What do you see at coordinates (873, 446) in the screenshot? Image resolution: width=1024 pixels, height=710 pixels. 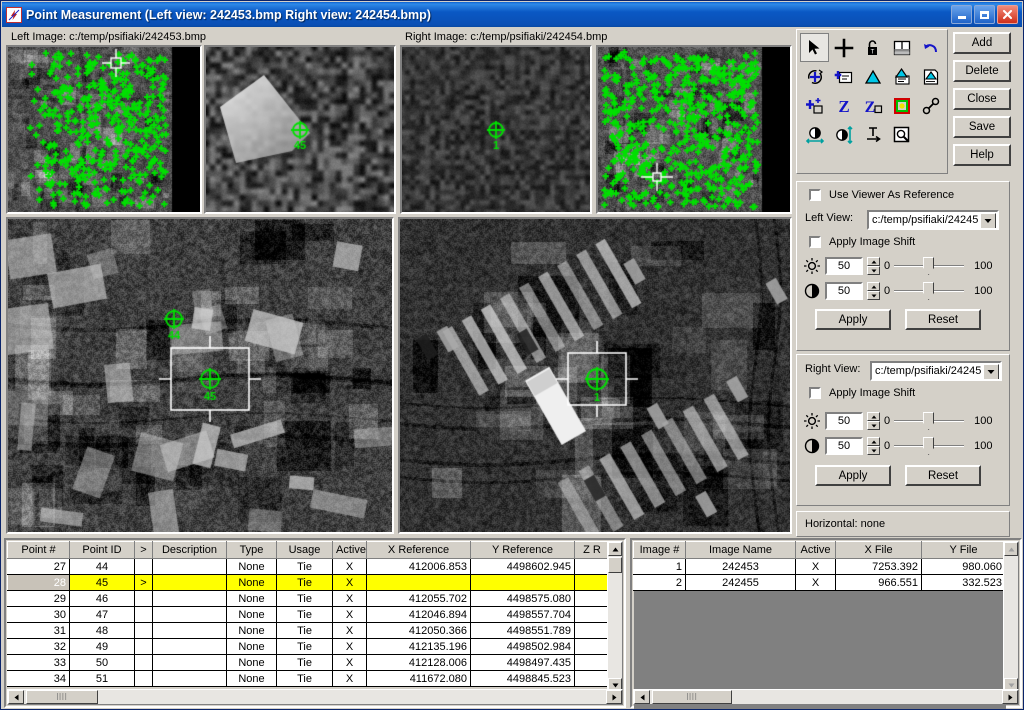 I see `right-contrast-spinner` at bounding box center [873, 446].